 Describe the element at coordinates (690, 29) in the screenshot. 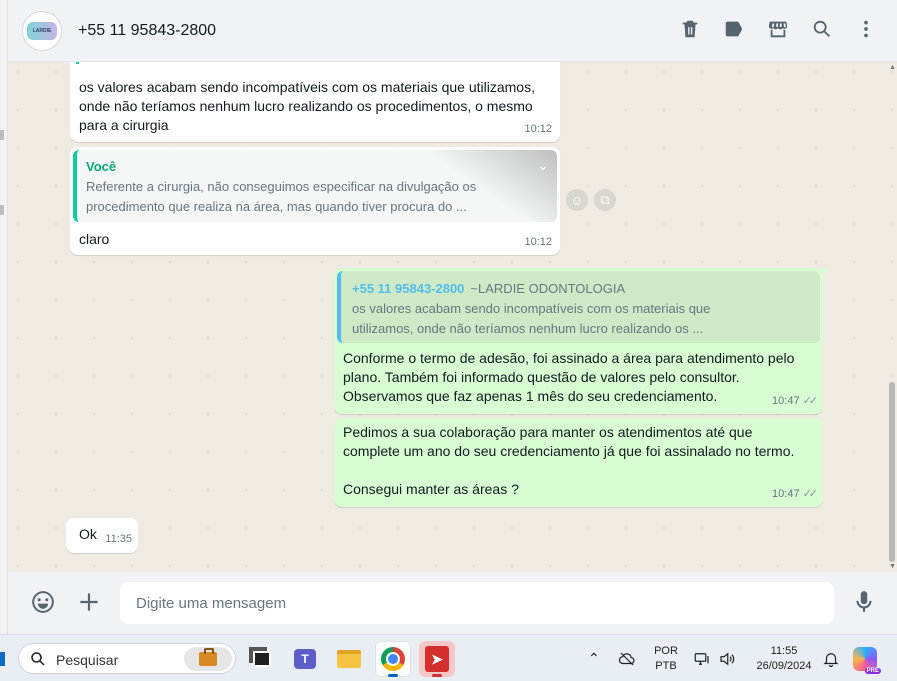

I see `delete-icon` at that location.